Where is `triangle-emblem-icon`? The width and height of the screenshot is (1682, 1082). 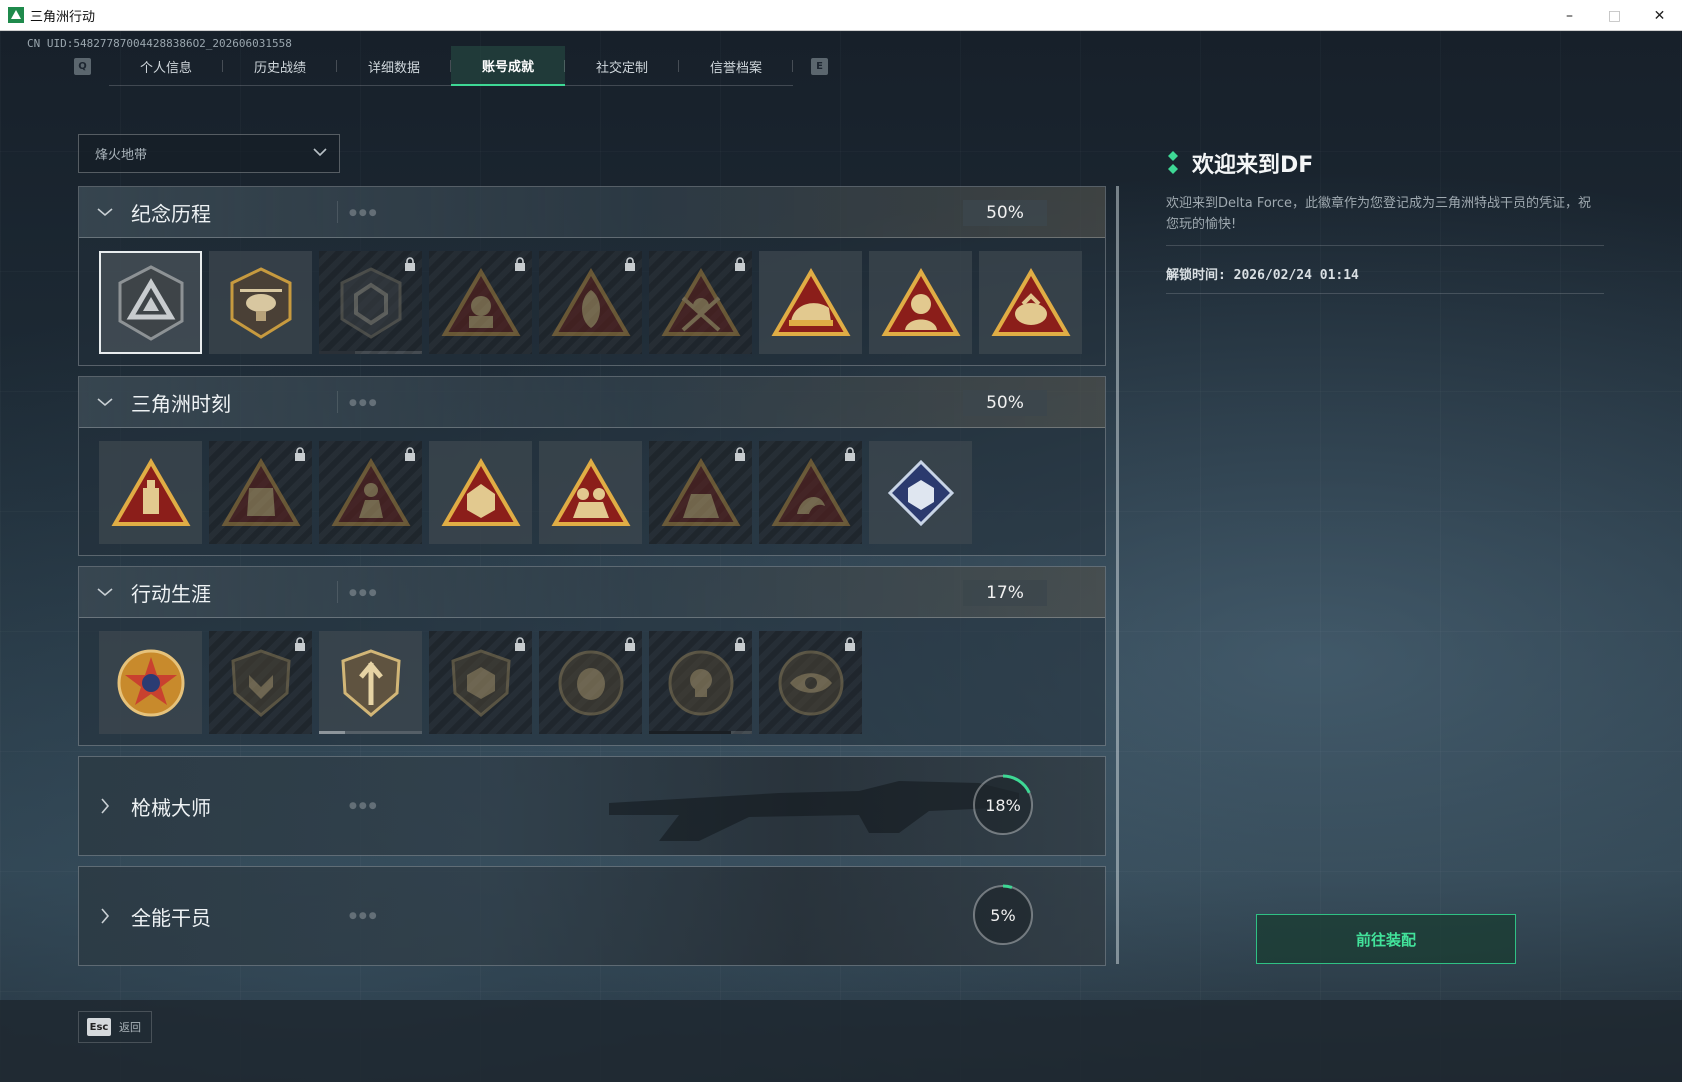
triangle-emblem-icon is located at coordinates (150, 302).